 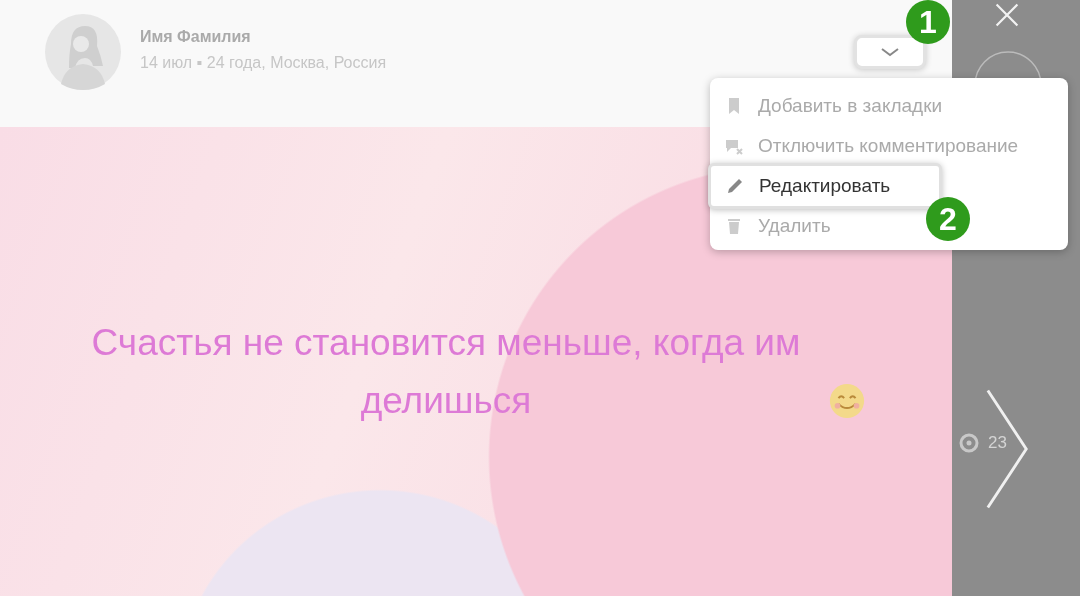 I want to click on close-icon, so click(x=1007, y=15).